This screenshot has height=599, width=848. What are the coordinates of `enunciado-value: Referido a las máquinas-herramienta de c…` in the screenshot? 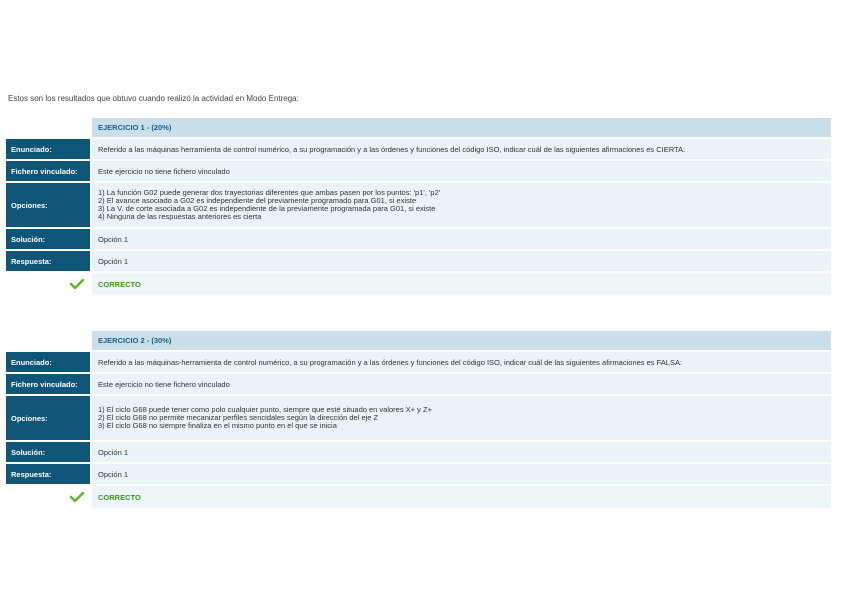 It's located at (461, 362).